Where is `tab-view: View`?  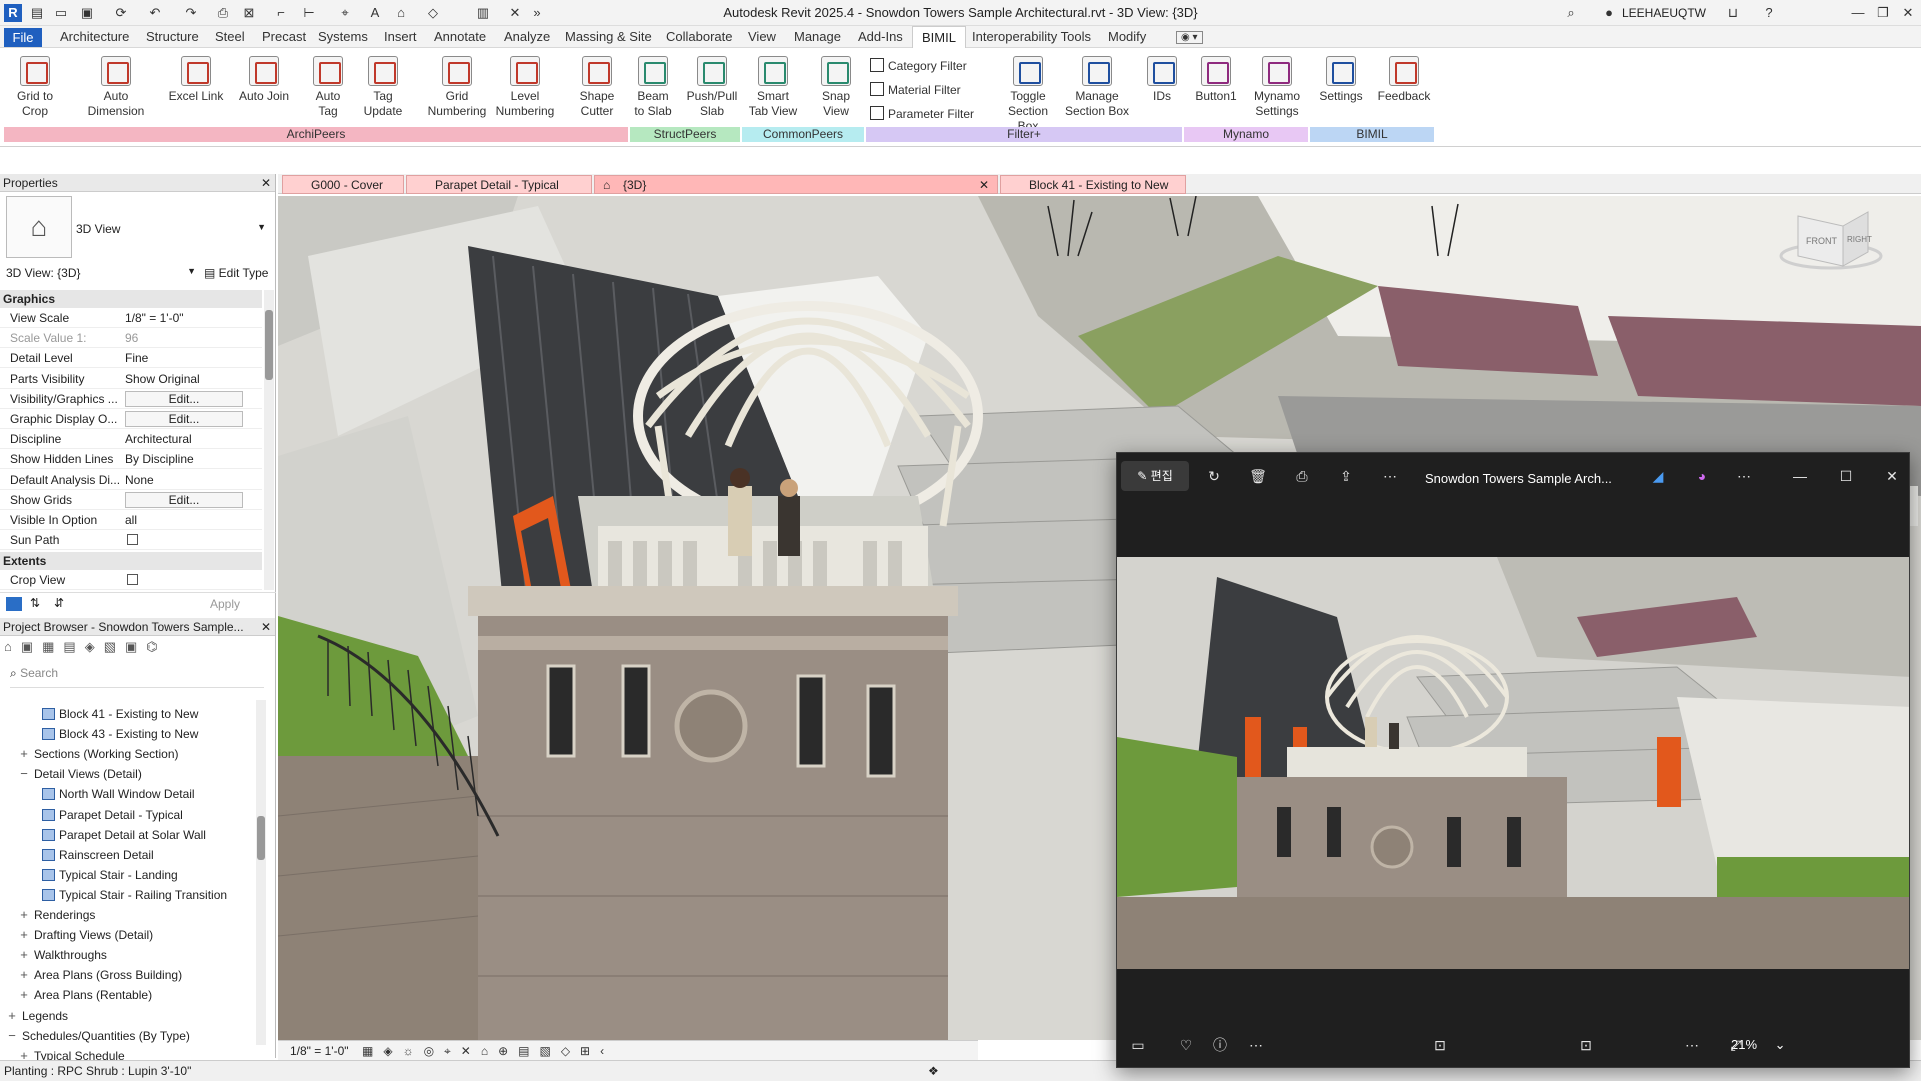
tab-view: View is located at coordinates (762, 36).